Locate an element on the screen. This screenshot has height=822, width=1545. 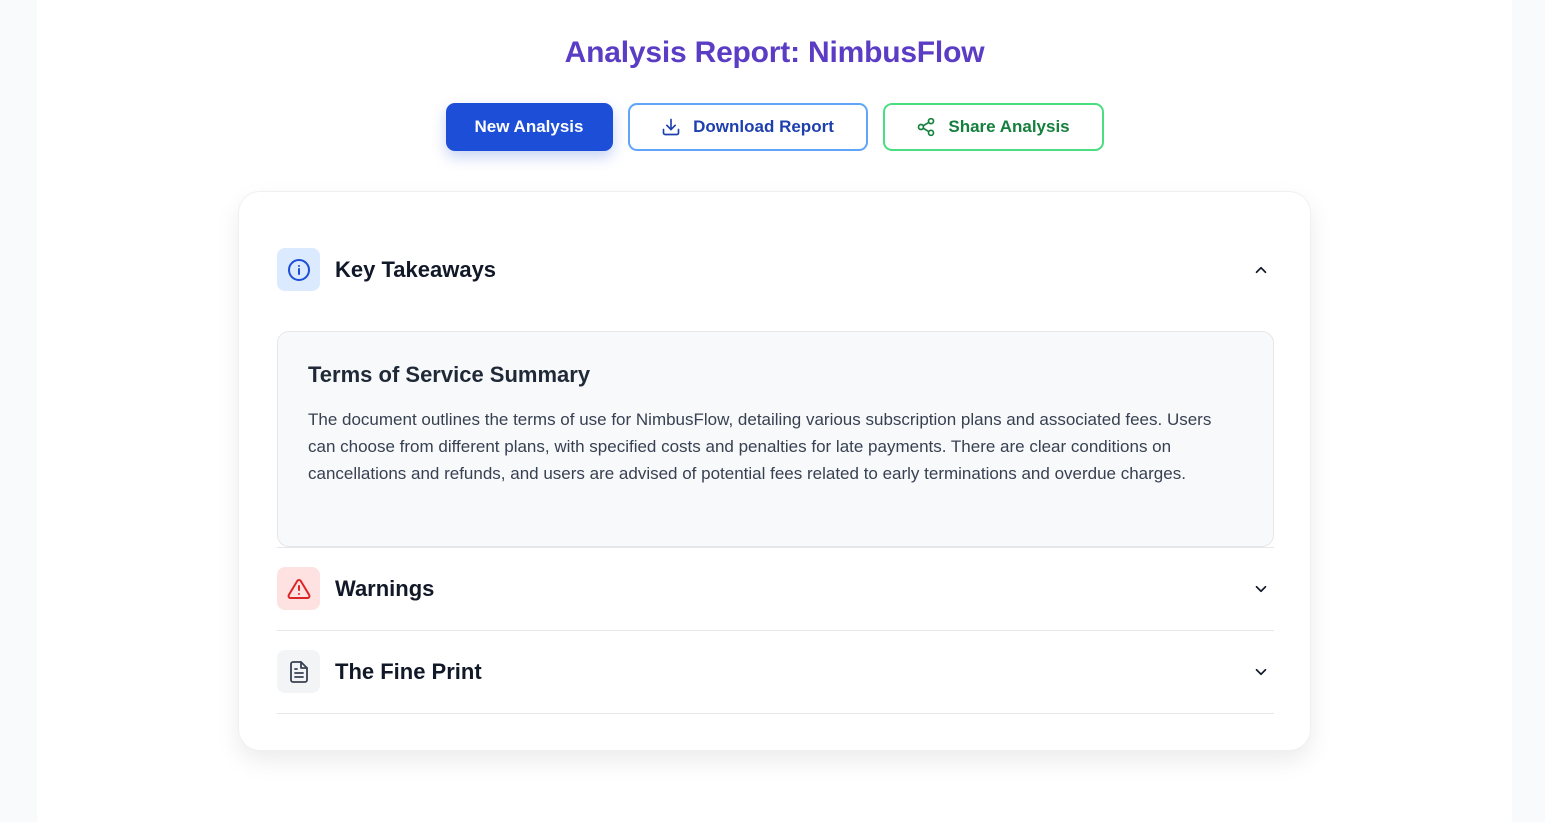
new-analysis-label: New Analysis is located at coordinates (529, 126).